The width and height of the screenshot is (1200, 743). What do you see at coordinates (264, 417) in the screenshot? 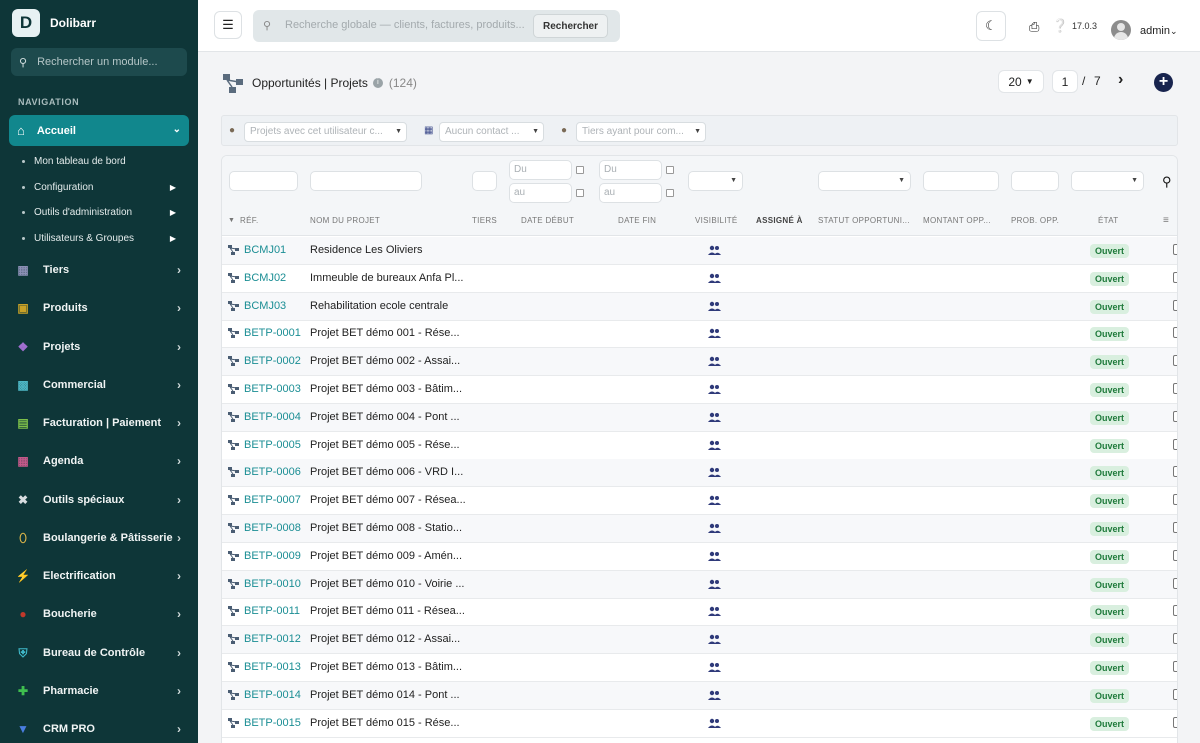
I see `project-ref-link: BETP-0004` at bounding box center [264, 417].